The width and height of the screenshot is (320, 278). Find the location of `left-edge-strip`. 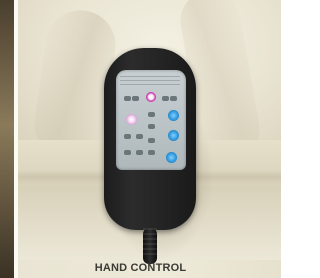

left-edge-strip is located at coordinates (7, 139).